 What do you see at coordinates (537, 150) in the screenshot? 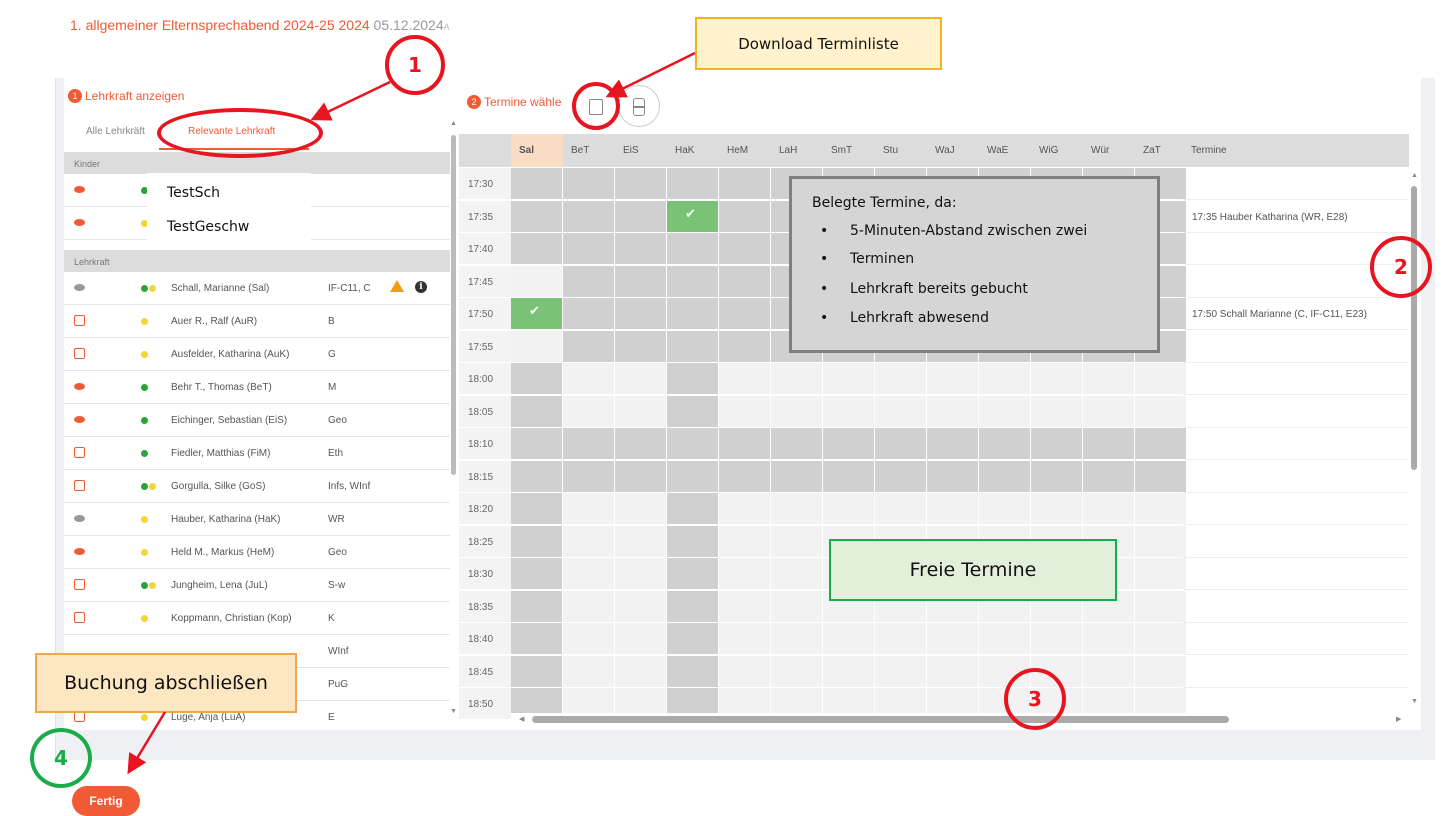
I see `column-header: Sal` at bounding box center [537, 150].